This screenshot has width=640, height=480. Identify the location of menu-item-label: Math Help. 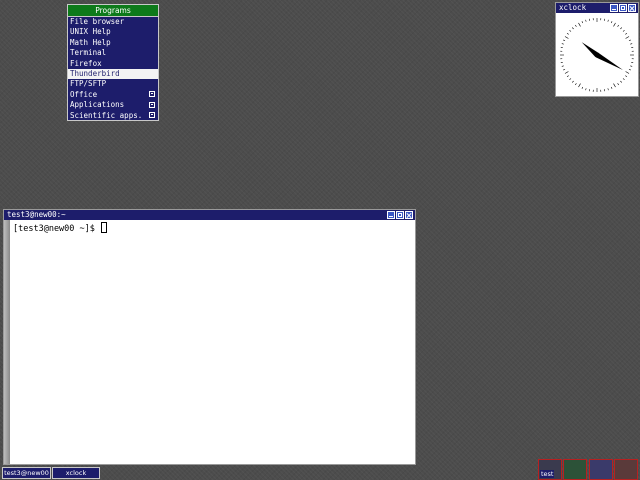
(90, 42).